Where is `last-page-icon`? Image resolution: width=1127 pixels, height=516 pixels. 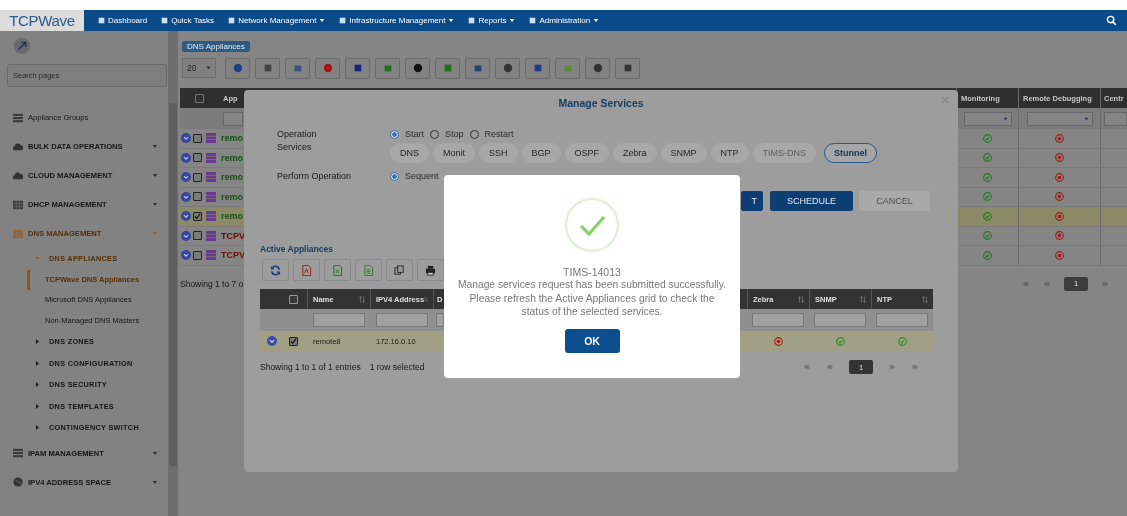
last-page-icon is located at coordinates (915, 367).